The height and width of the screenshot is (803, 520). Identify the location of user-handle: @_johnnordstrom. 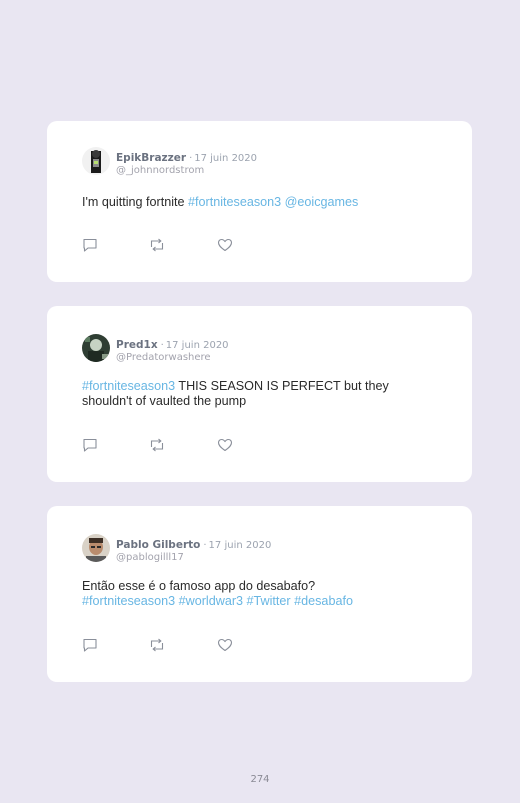
(186, 171).